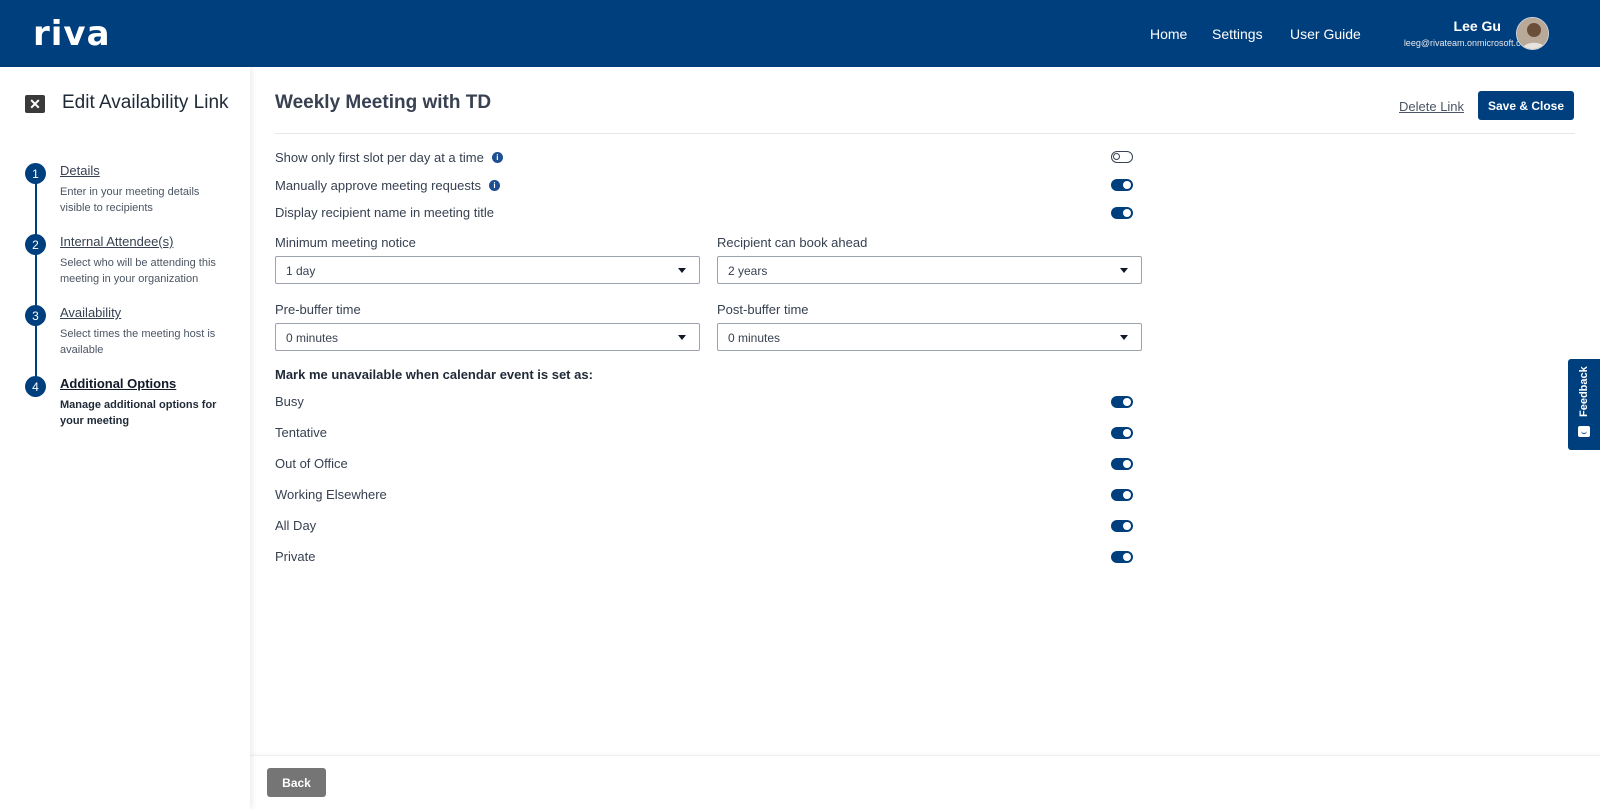 This screenshot has width=1600, height=809. Describe the element at coordinates (748, 271) in the screenshot. I see `select-value: 2 years` at that location.